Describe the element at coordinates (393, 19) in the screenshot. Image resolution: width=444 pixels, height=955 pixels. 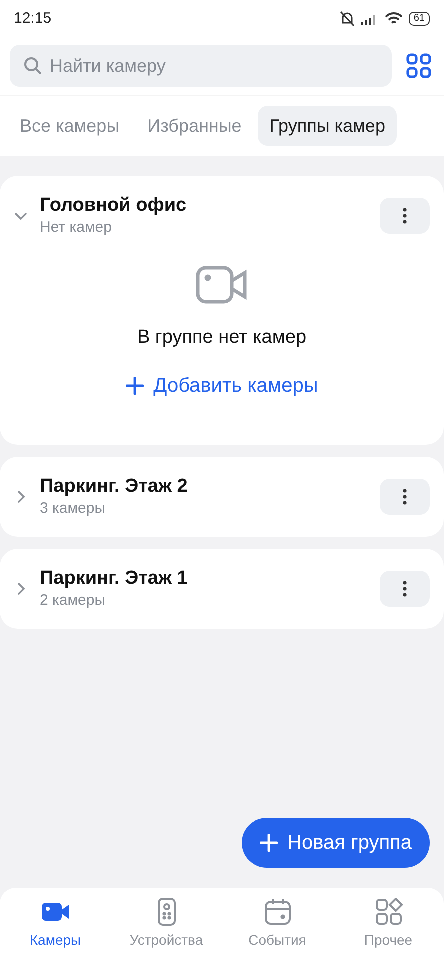
I see `wifi-icon` at that location.